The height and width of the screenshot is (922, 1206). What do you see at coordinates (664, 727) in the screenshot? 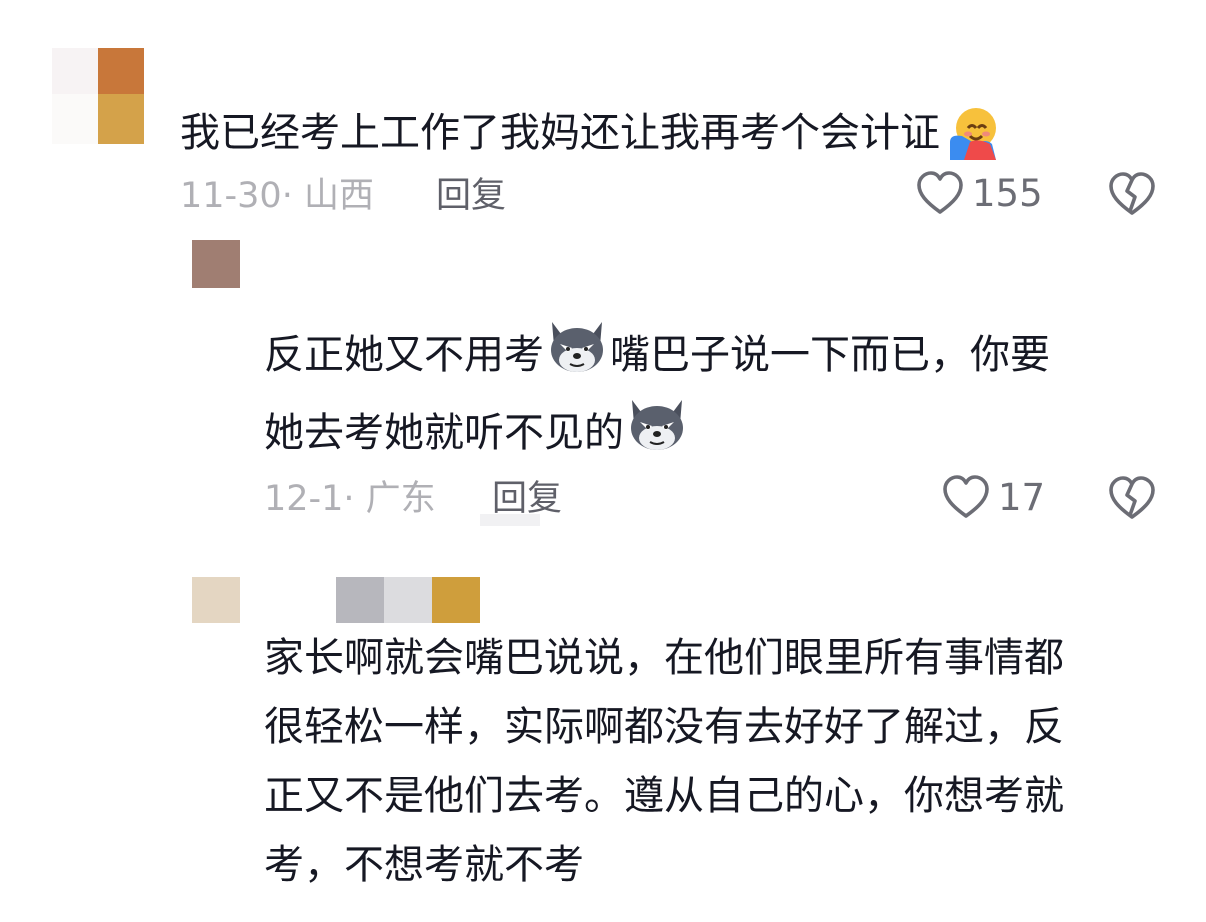
I see `reply-text-line: 很轻松一样，实际啊都没有去好好了解过，反` at bounding box center [664, 727].